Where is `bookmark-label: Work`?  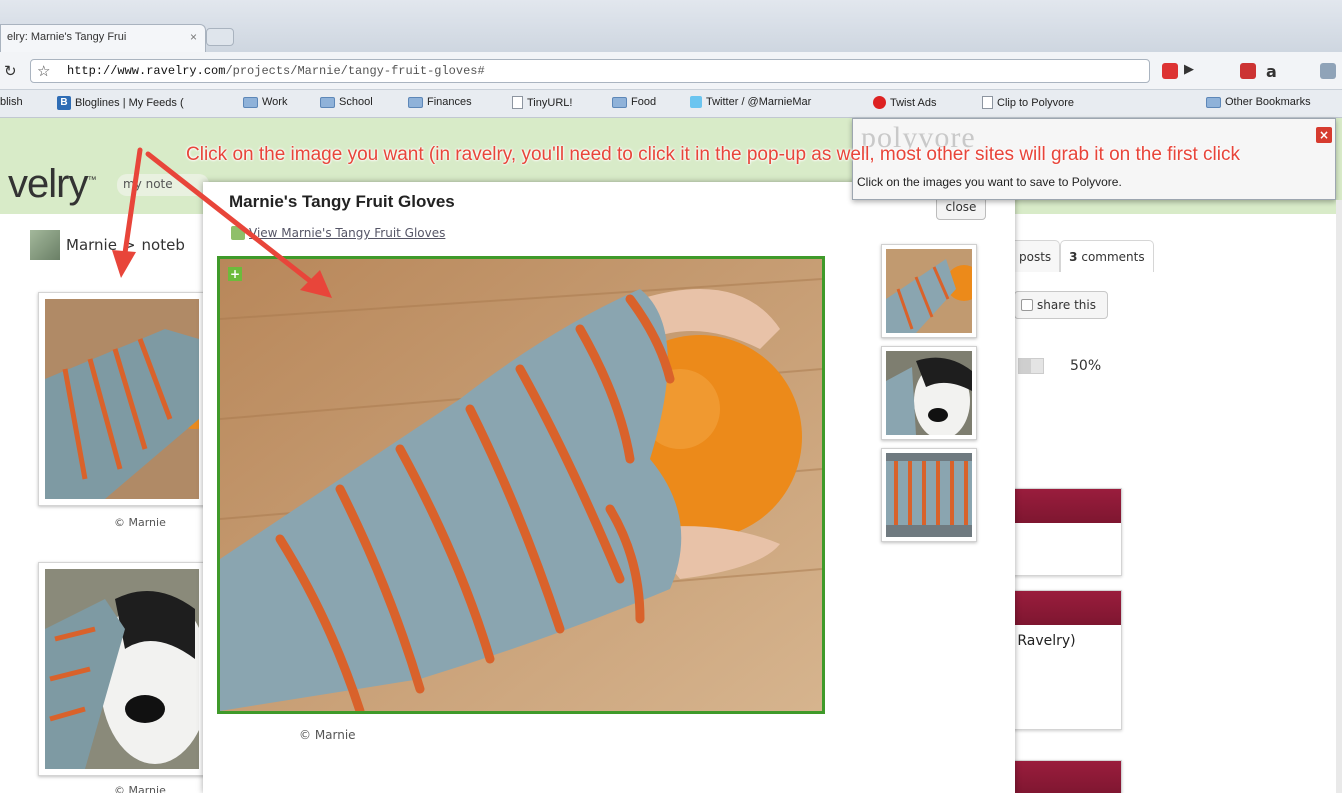 bookmark-label: Work is located at coordinates (275, 102).